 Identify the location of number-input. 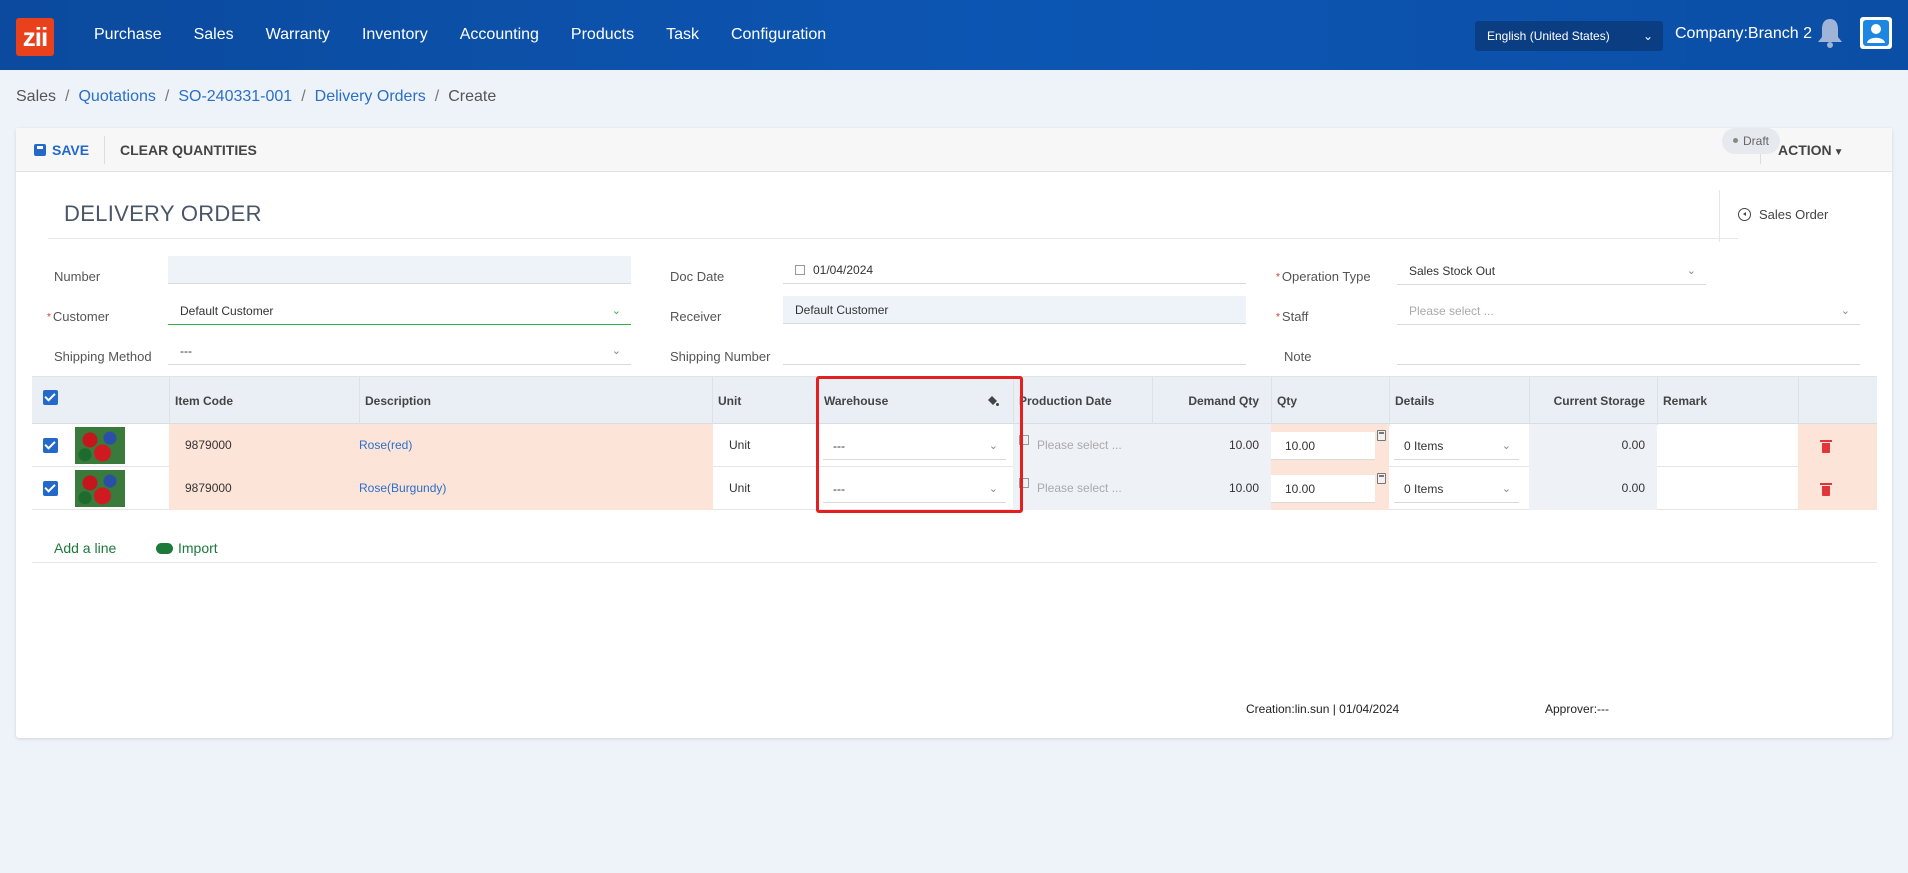
(399, 270).